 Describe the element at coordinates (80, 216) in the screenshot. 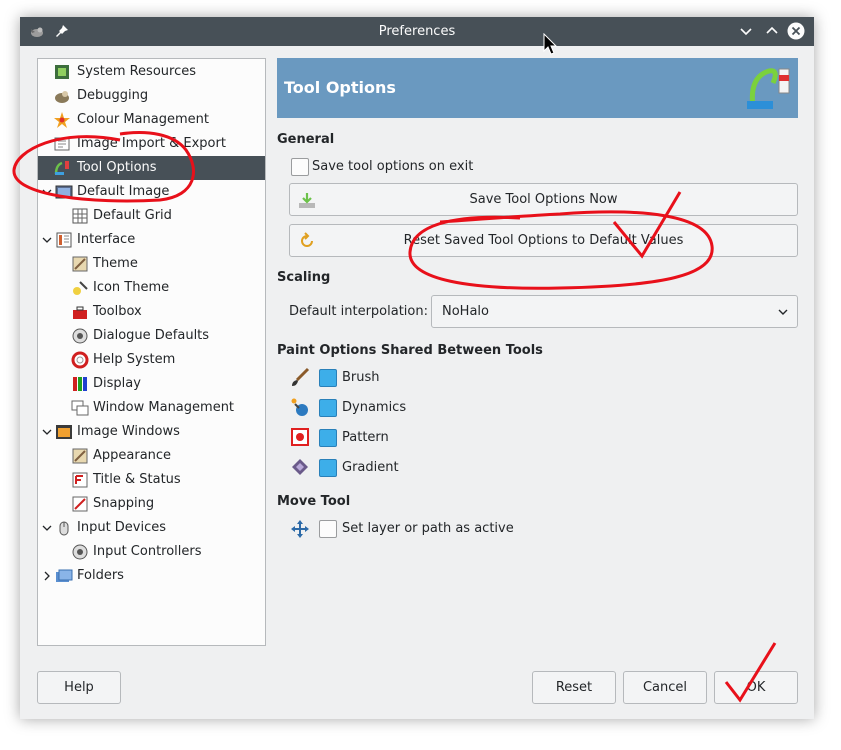

I see `grid-icon` at that location.